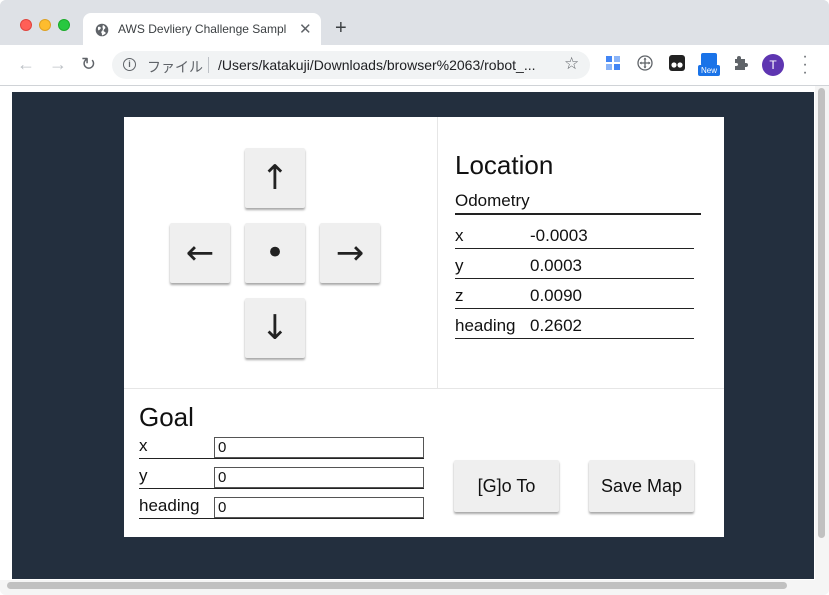  Describe the element at coordinates (64, 25) in the screenshot. I see `maximize-window-button` at that location.